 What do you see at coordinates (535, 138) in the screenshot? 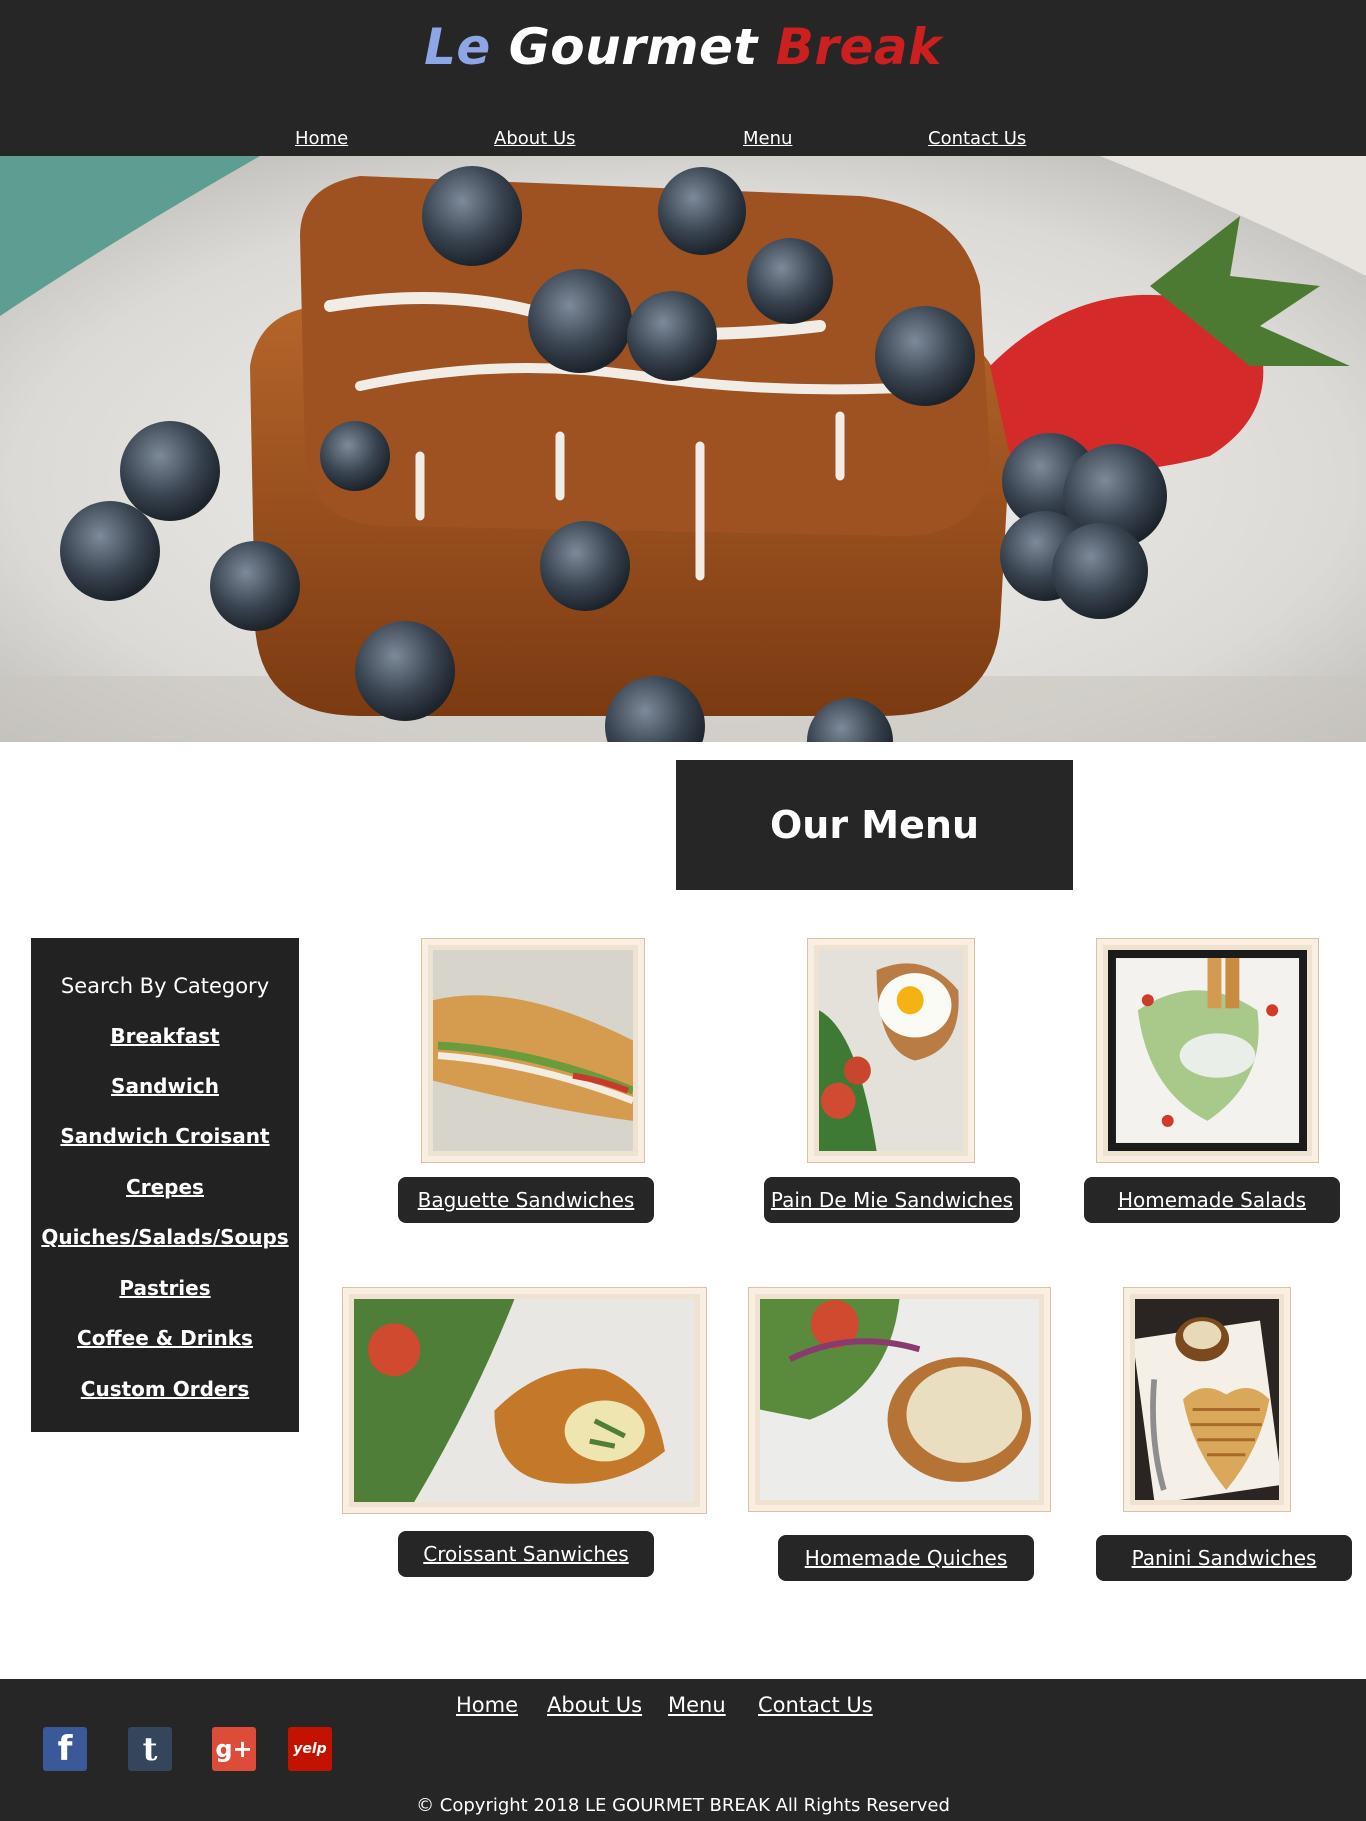
I see `nav-about-us: About Us` at bounding box center [535, 138].